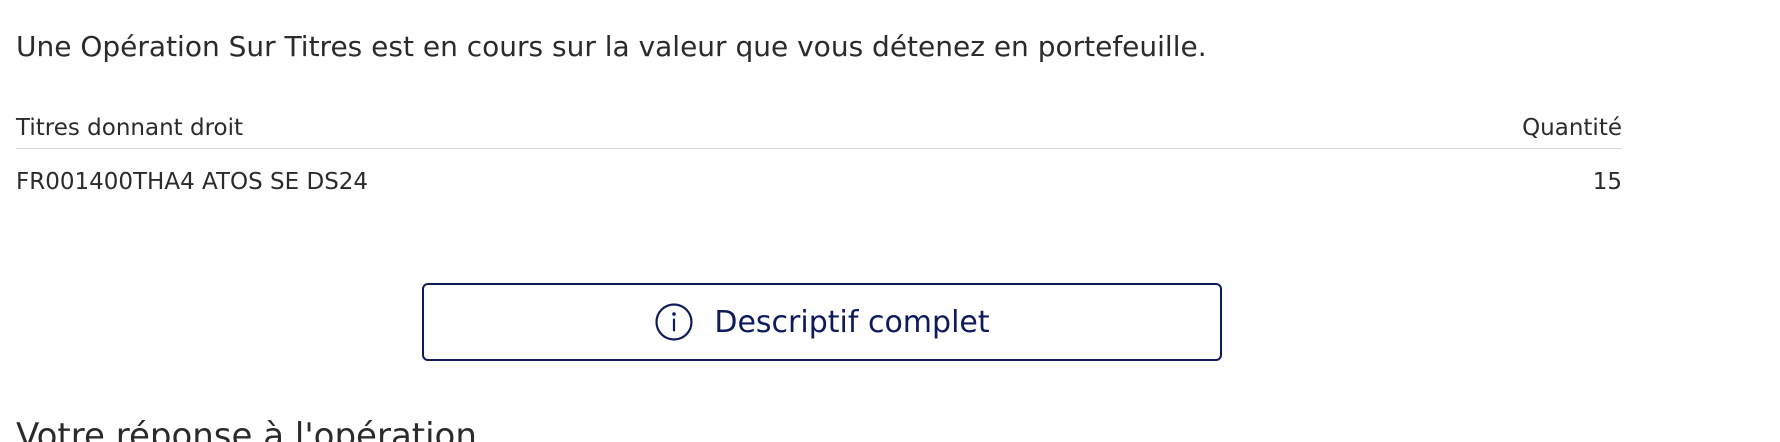 The width and height of the screenshot is (1780, 442). I want to click on descriptif-button-label: Descriptif complet, so click(852, 322).